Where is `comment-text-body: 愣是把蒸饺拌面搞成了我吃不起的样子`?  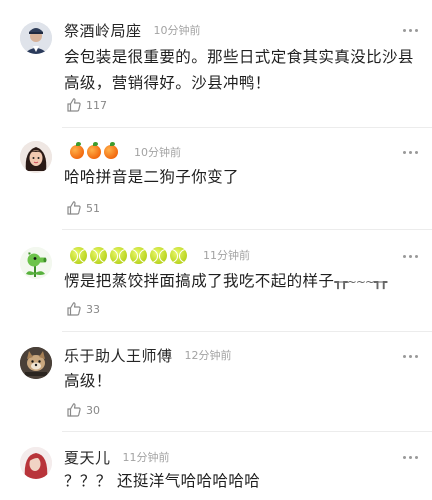
comment-text-body: 愣是把蒸饺拌面搞成了我吃不起的样子 is located at coordinates (199, 281).